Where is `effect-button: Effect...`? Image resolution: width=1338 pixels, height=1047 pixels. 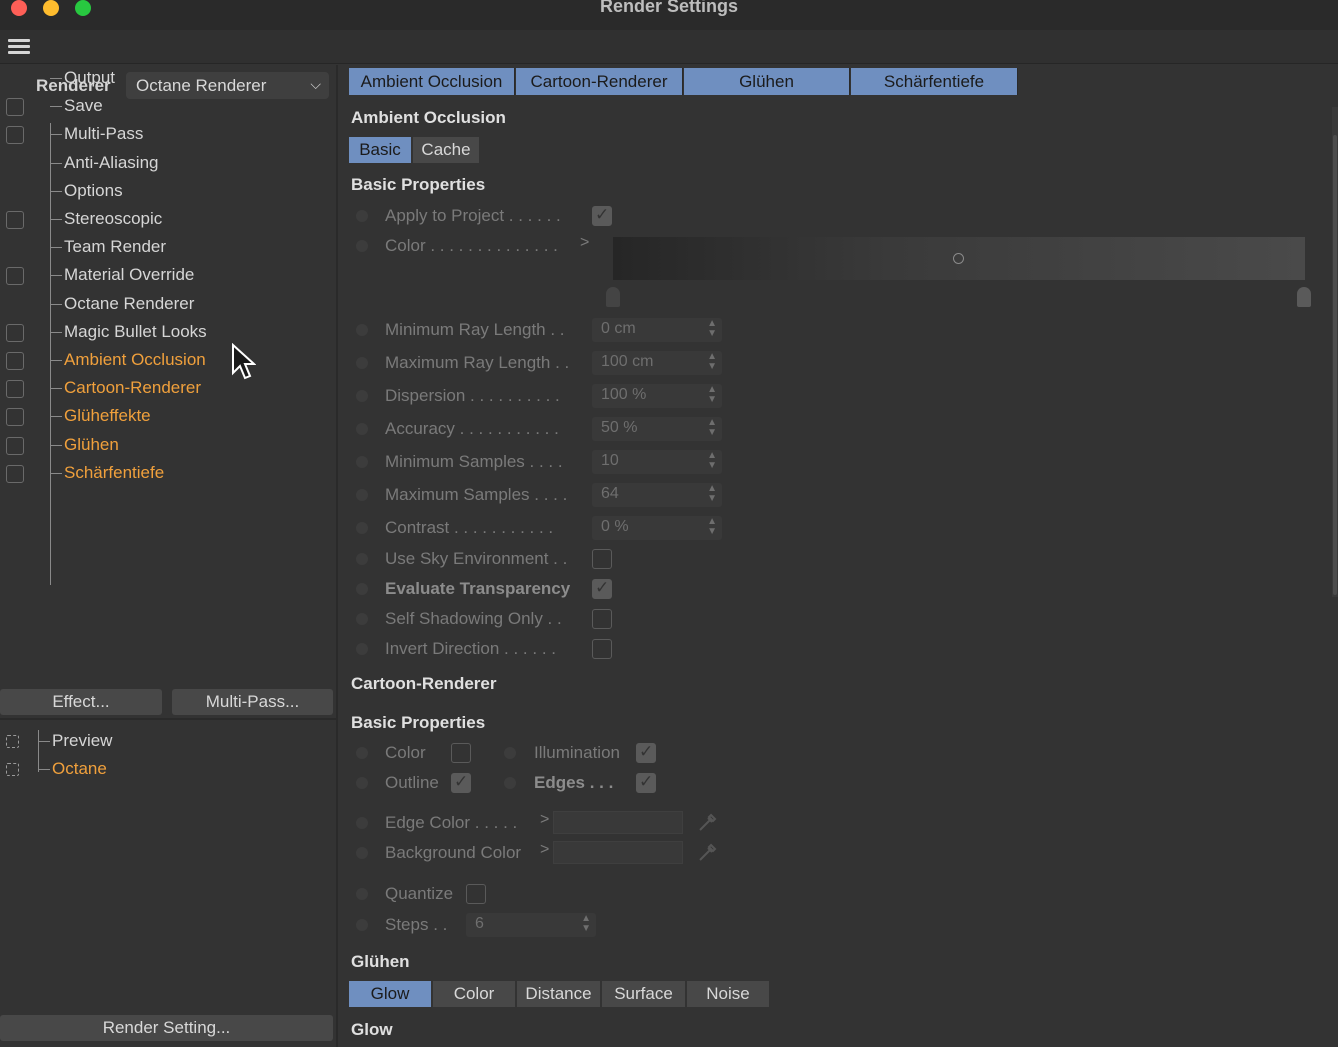
effect-button: Effect... is located at coordinates (81, 702).